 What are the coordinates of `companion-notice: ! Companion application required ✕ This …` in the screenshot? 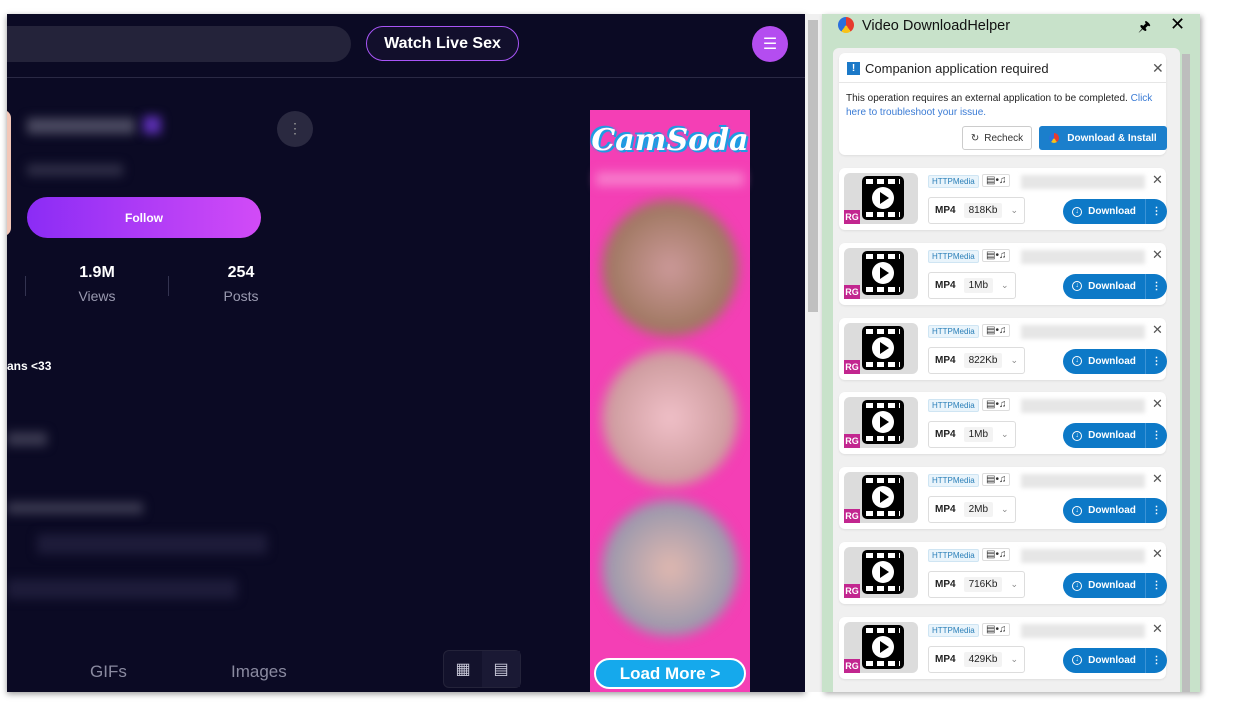 It's located at (1003, 104).